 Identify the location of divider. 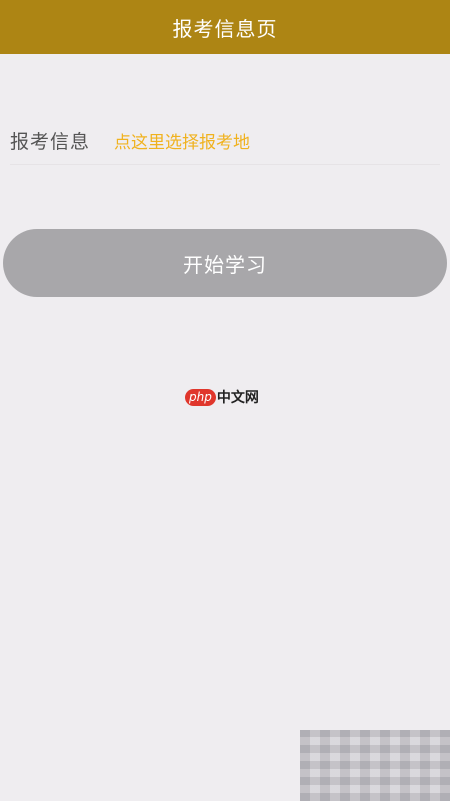
(225, 164).